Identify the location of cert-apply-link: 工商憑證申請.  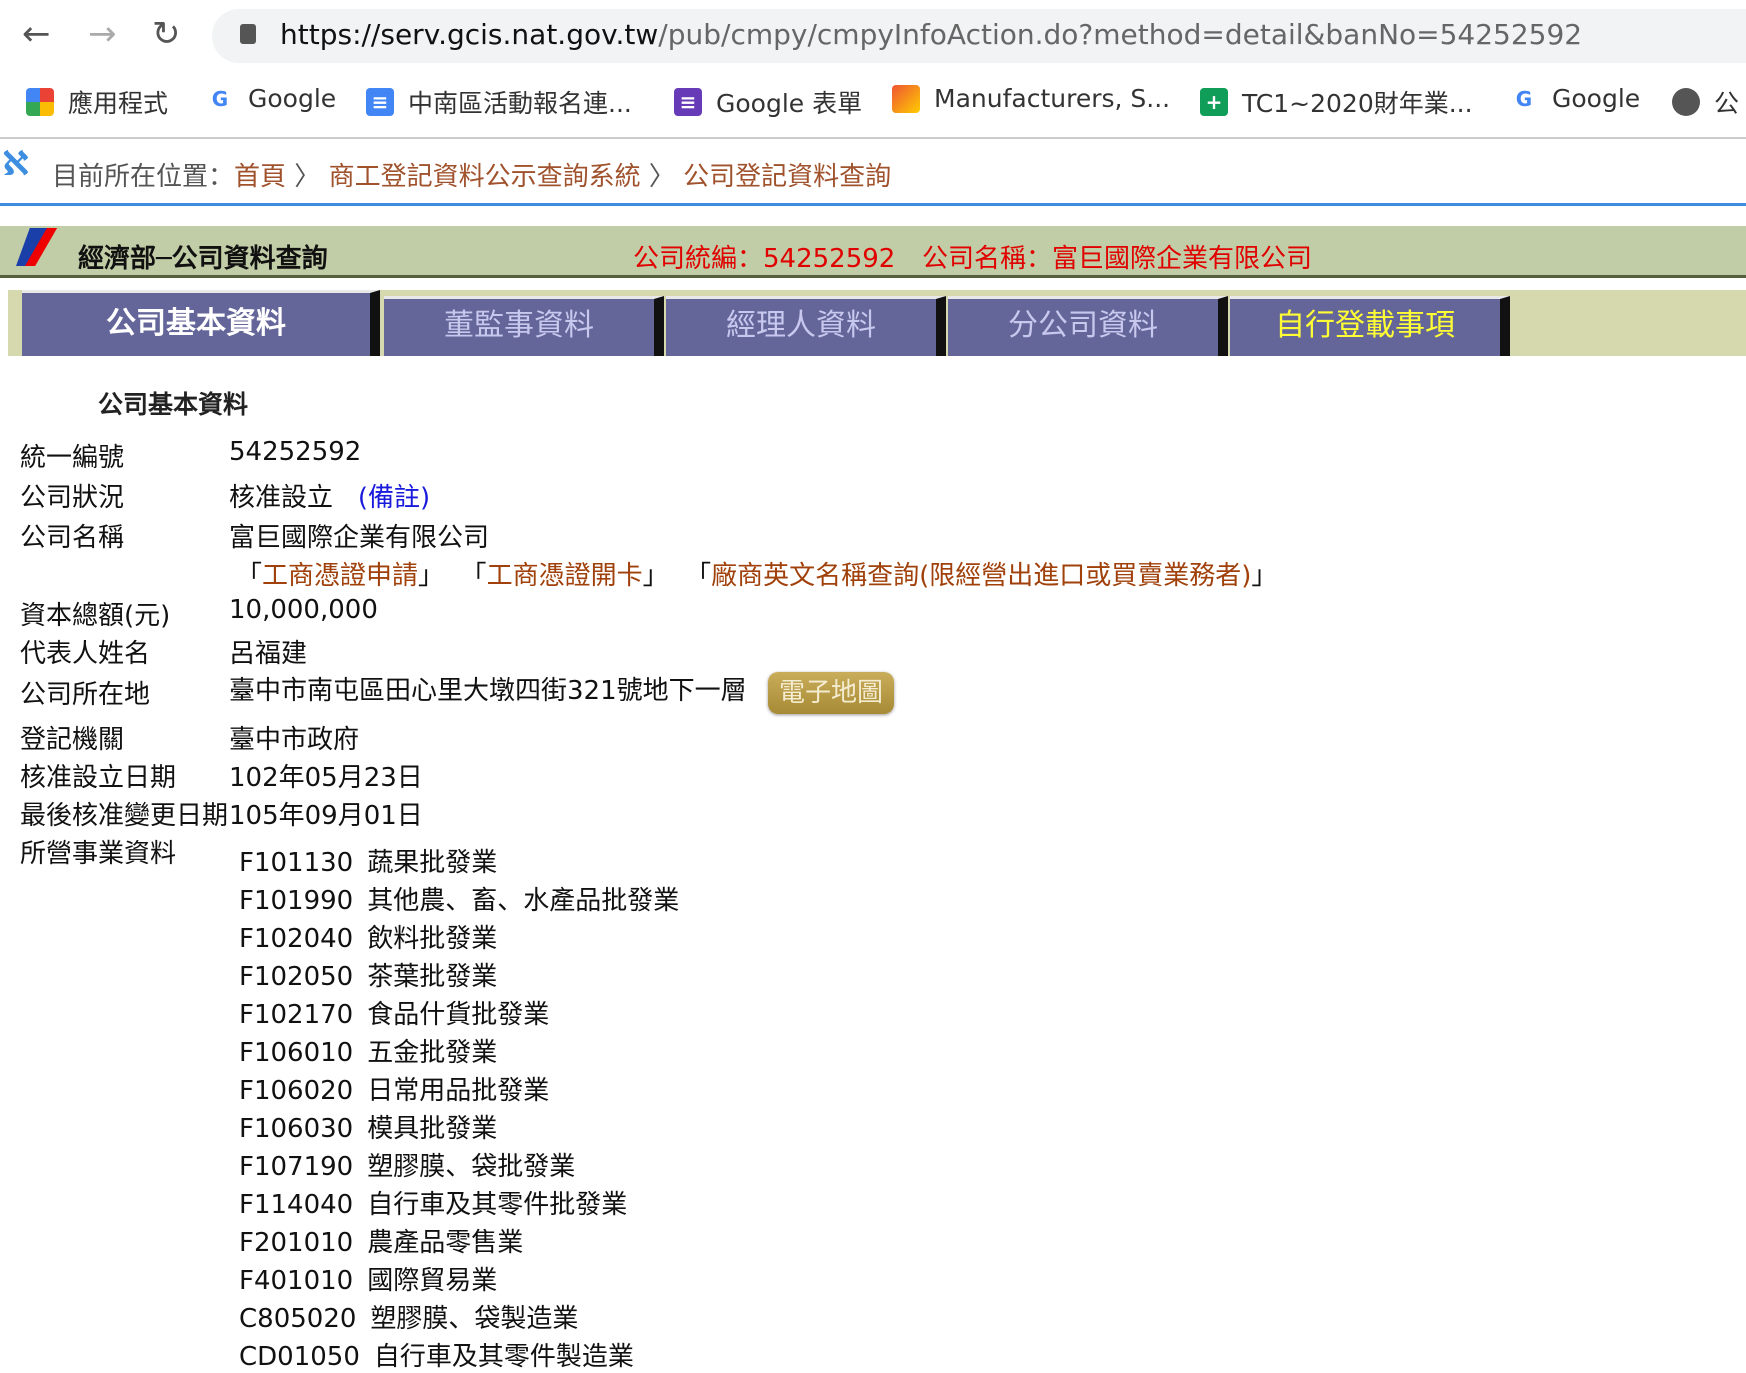
(340, 576).